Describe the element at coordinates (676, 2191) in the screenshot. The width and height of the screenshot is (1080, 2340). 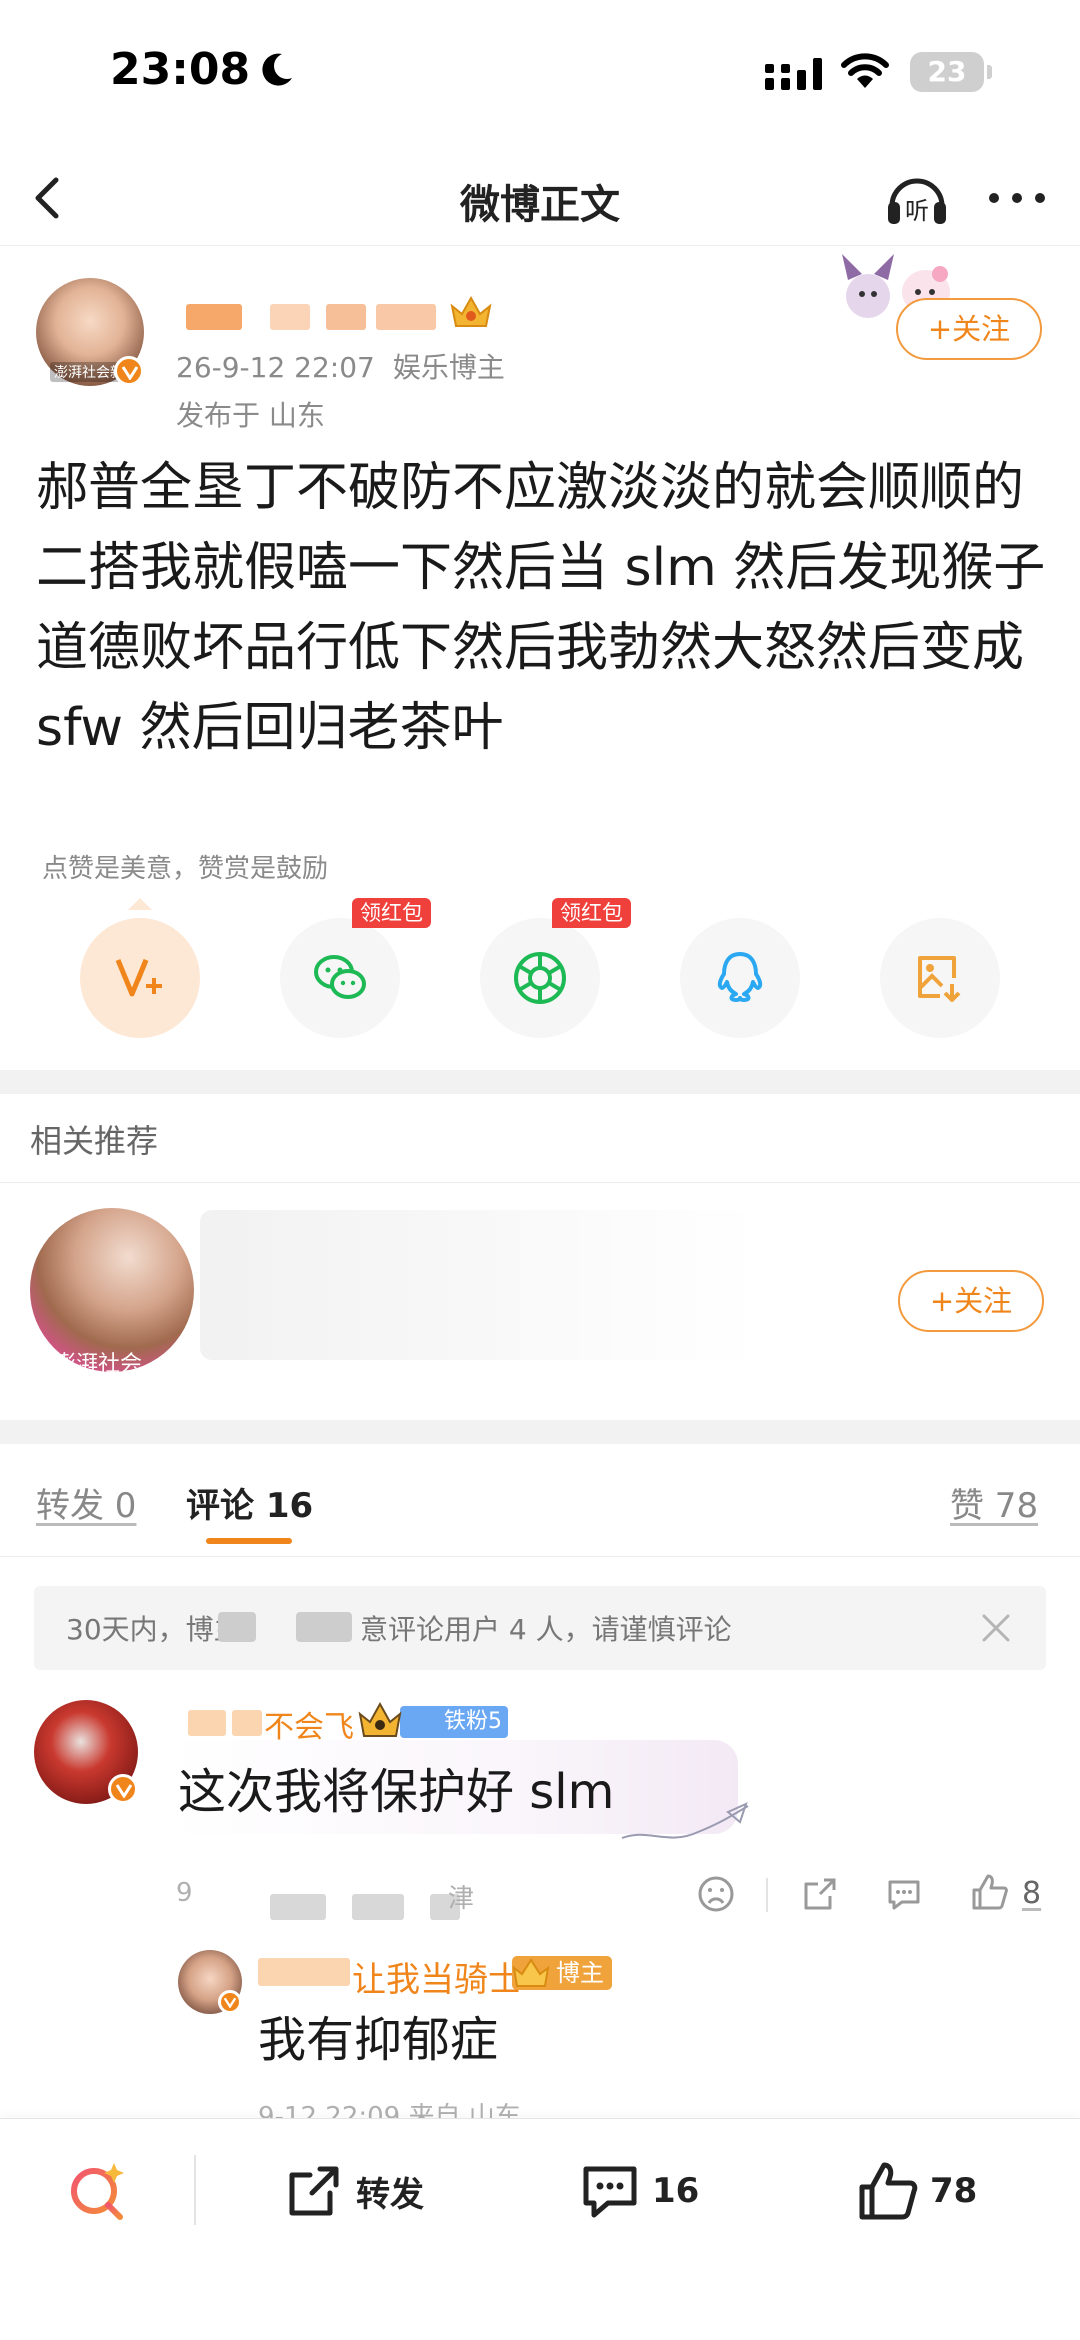
I see `comment-count: 16` at that location.